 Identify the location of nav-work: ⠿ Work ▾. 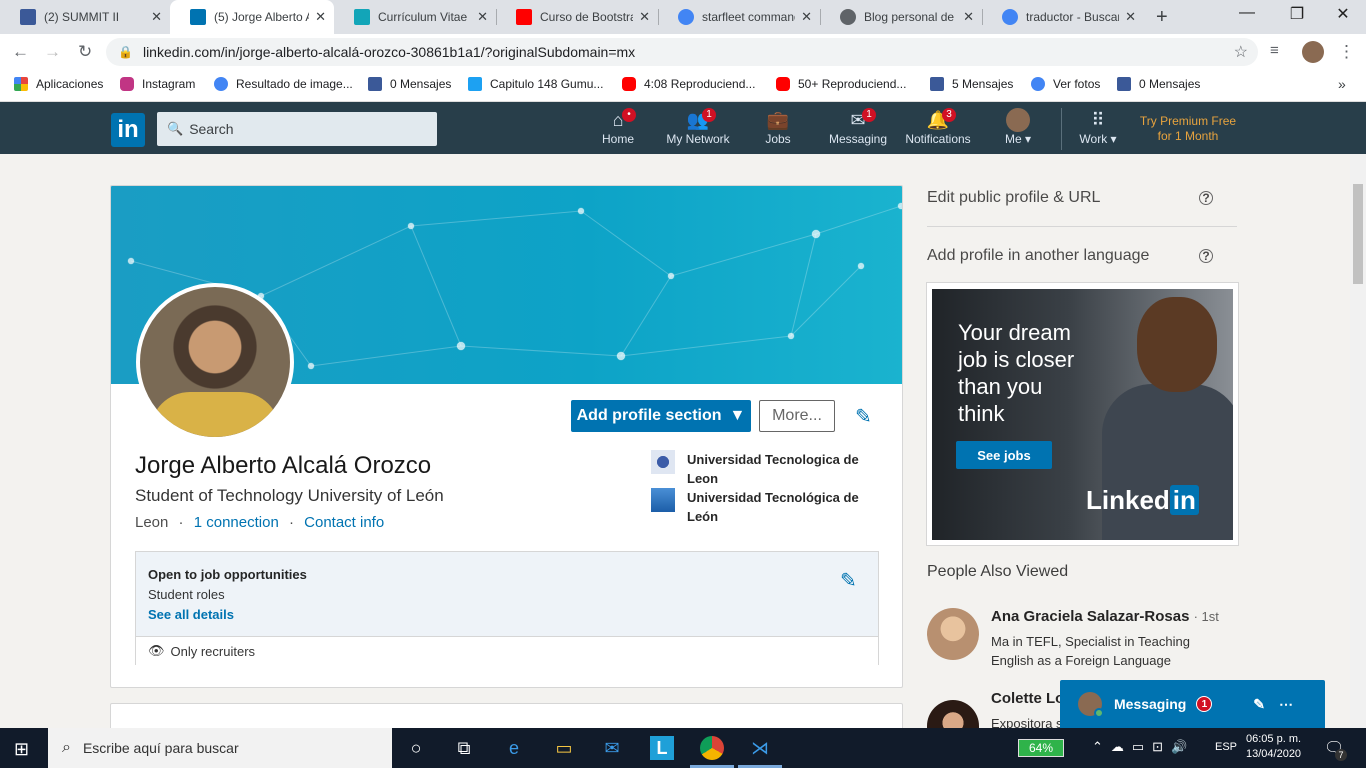
(1098, 127).